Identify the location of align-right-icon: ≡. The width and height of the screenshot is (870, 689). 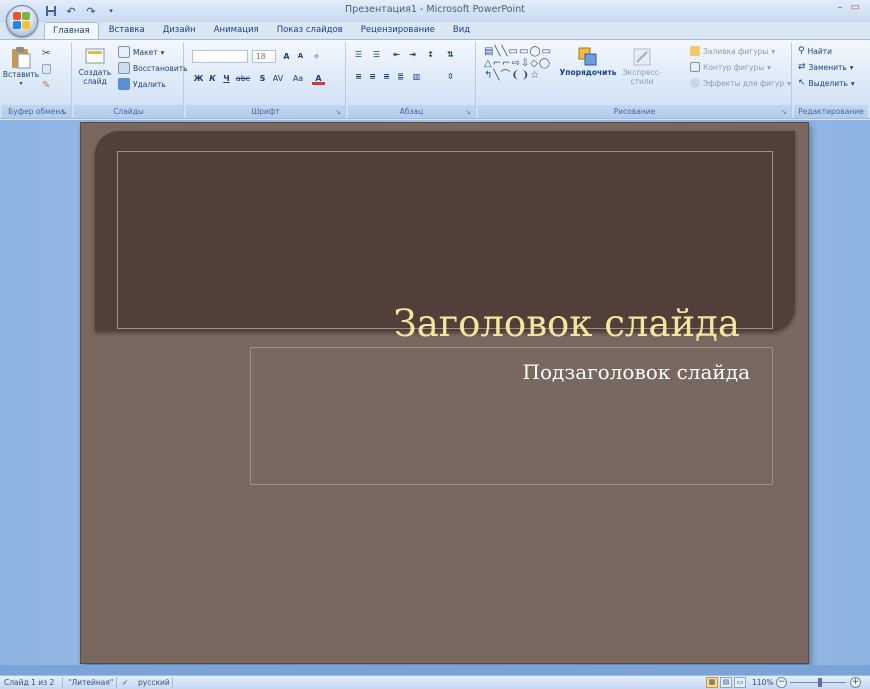
(386, 76).